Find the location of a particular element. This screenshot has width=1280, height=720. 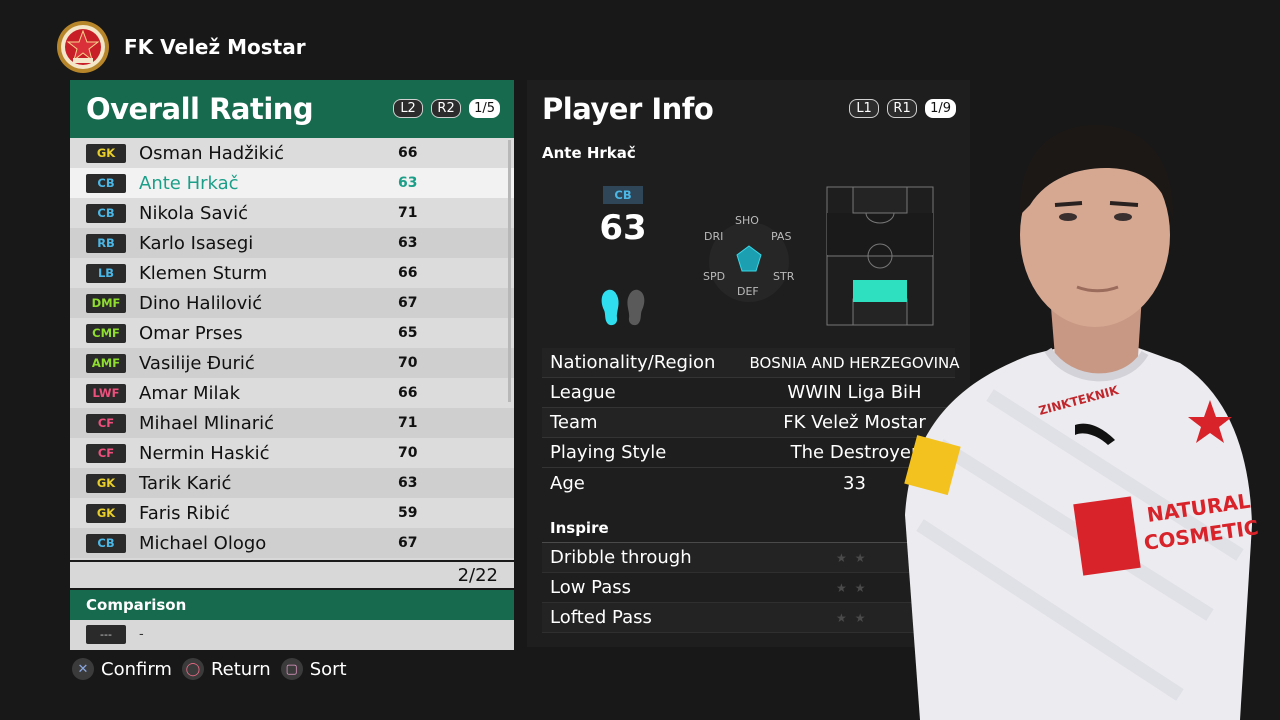

player-name: Karlo Isasegi is located at coordinates (196, 243).